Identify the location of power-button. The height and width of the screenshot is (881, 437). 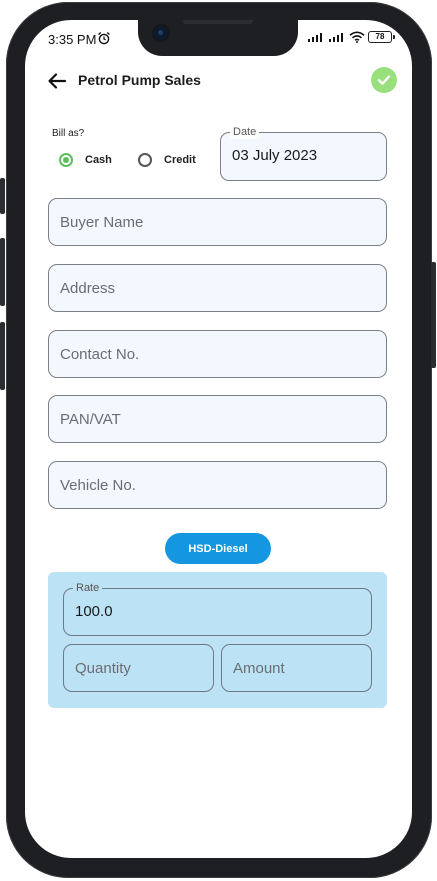
(433, 315).